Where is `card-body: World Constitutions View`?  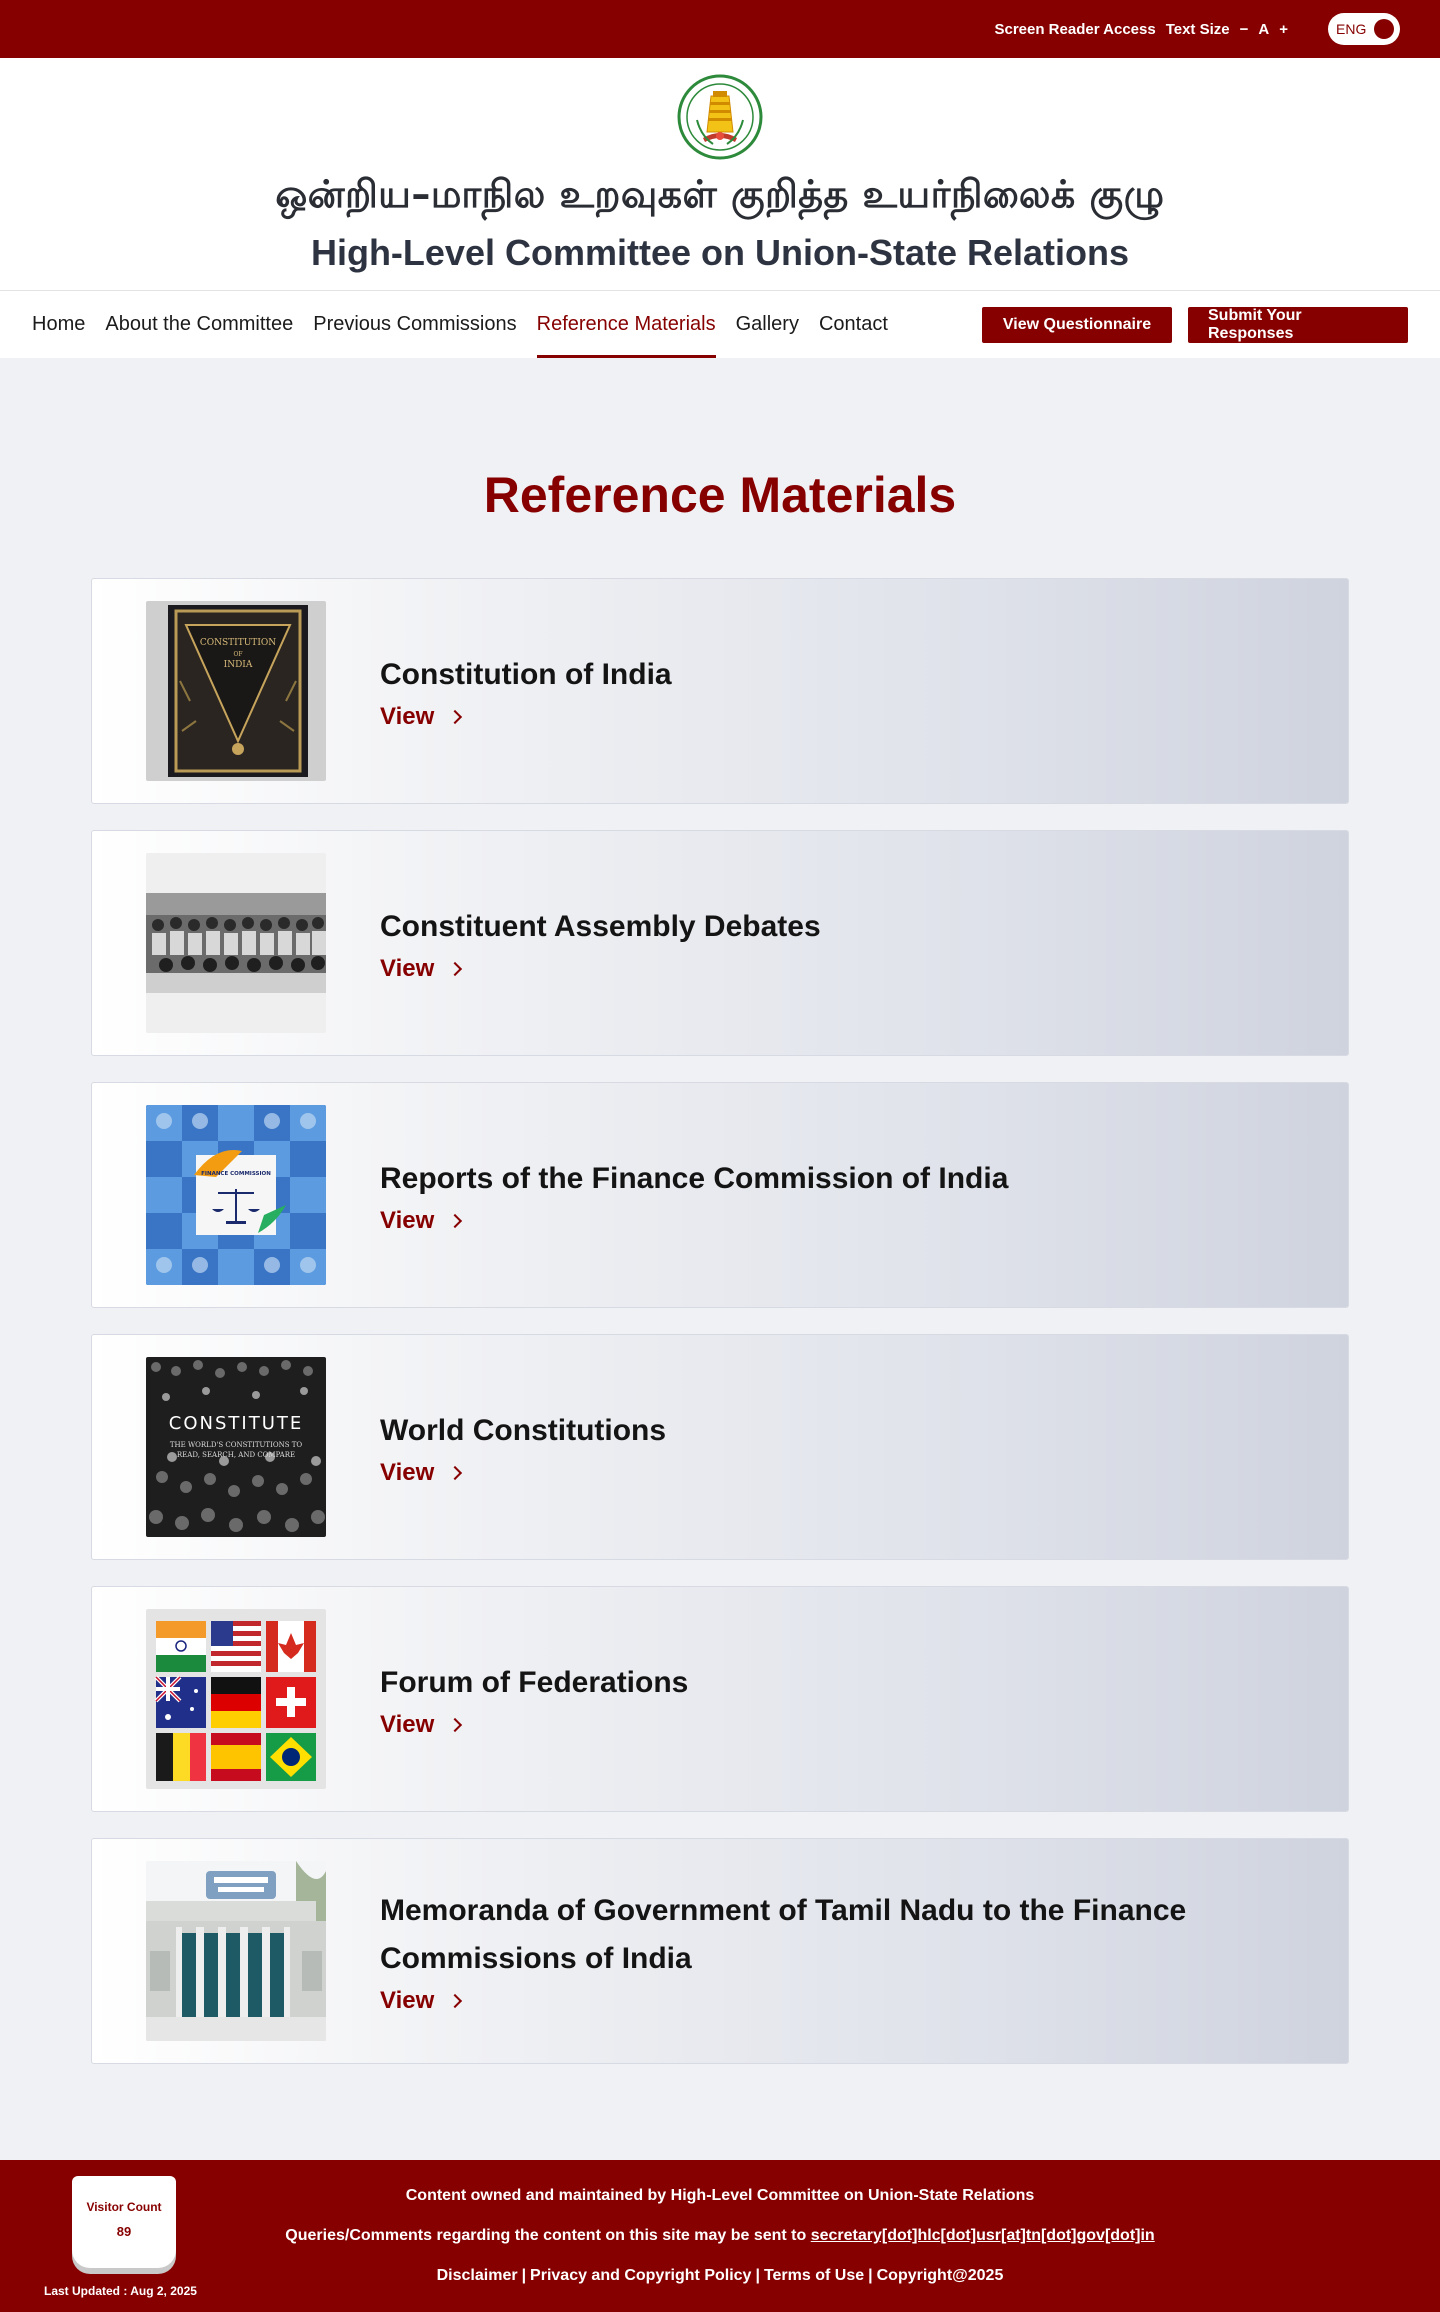 card-body: World Constitutions View is located at coordinates (523, 1447).